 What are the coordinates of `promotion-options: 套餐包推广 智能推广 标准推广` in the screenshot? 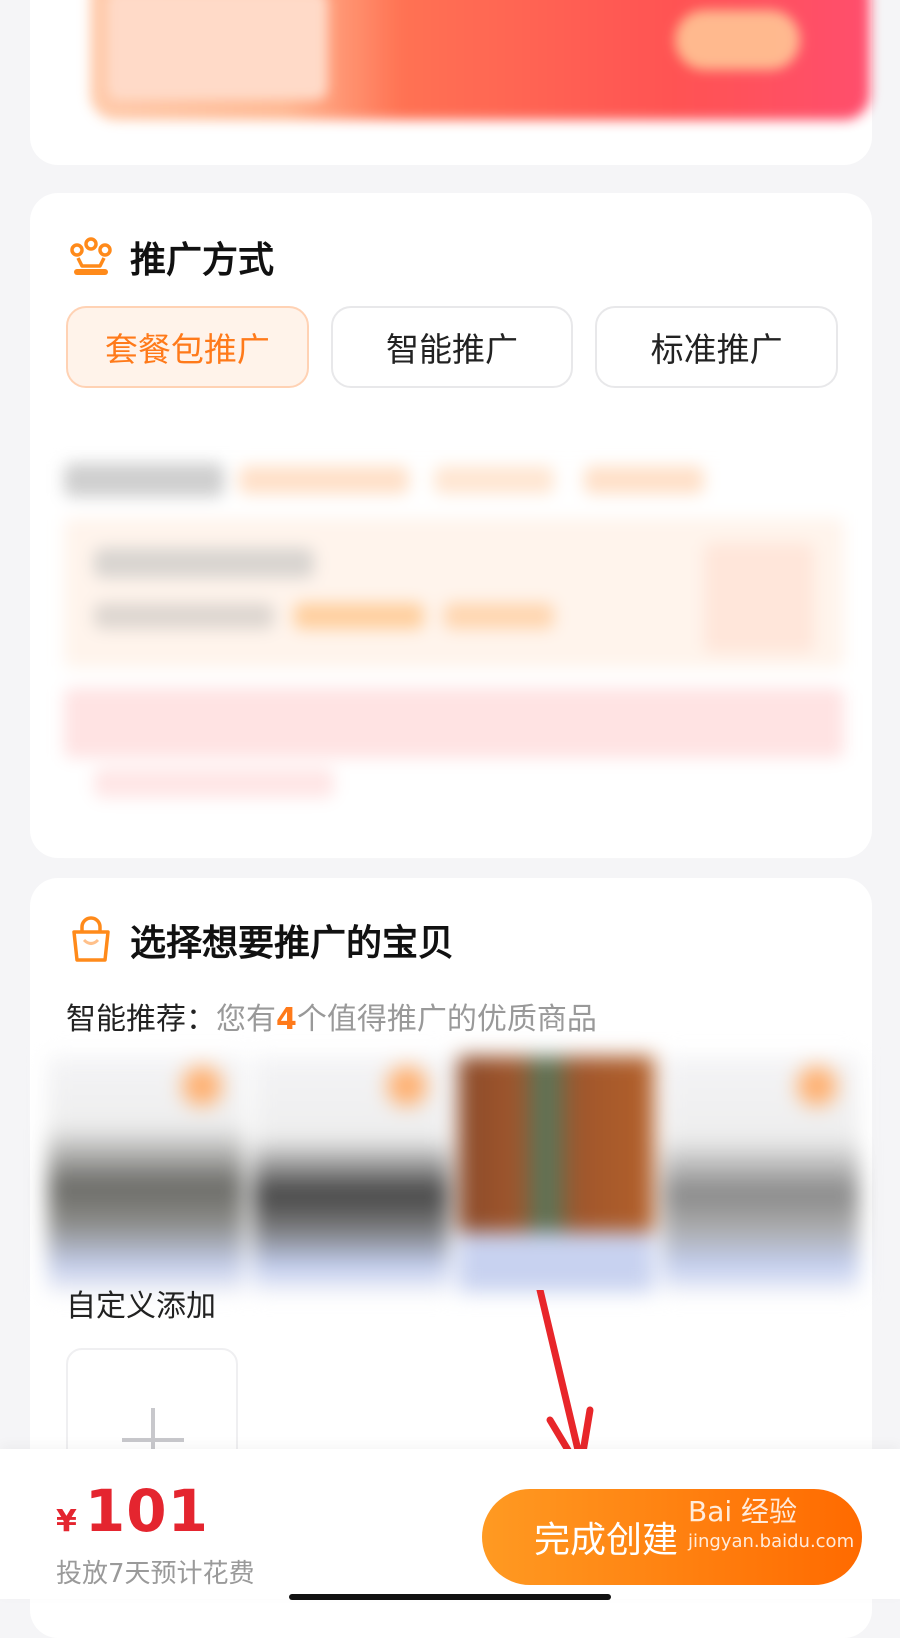 It's located at (452, 348).